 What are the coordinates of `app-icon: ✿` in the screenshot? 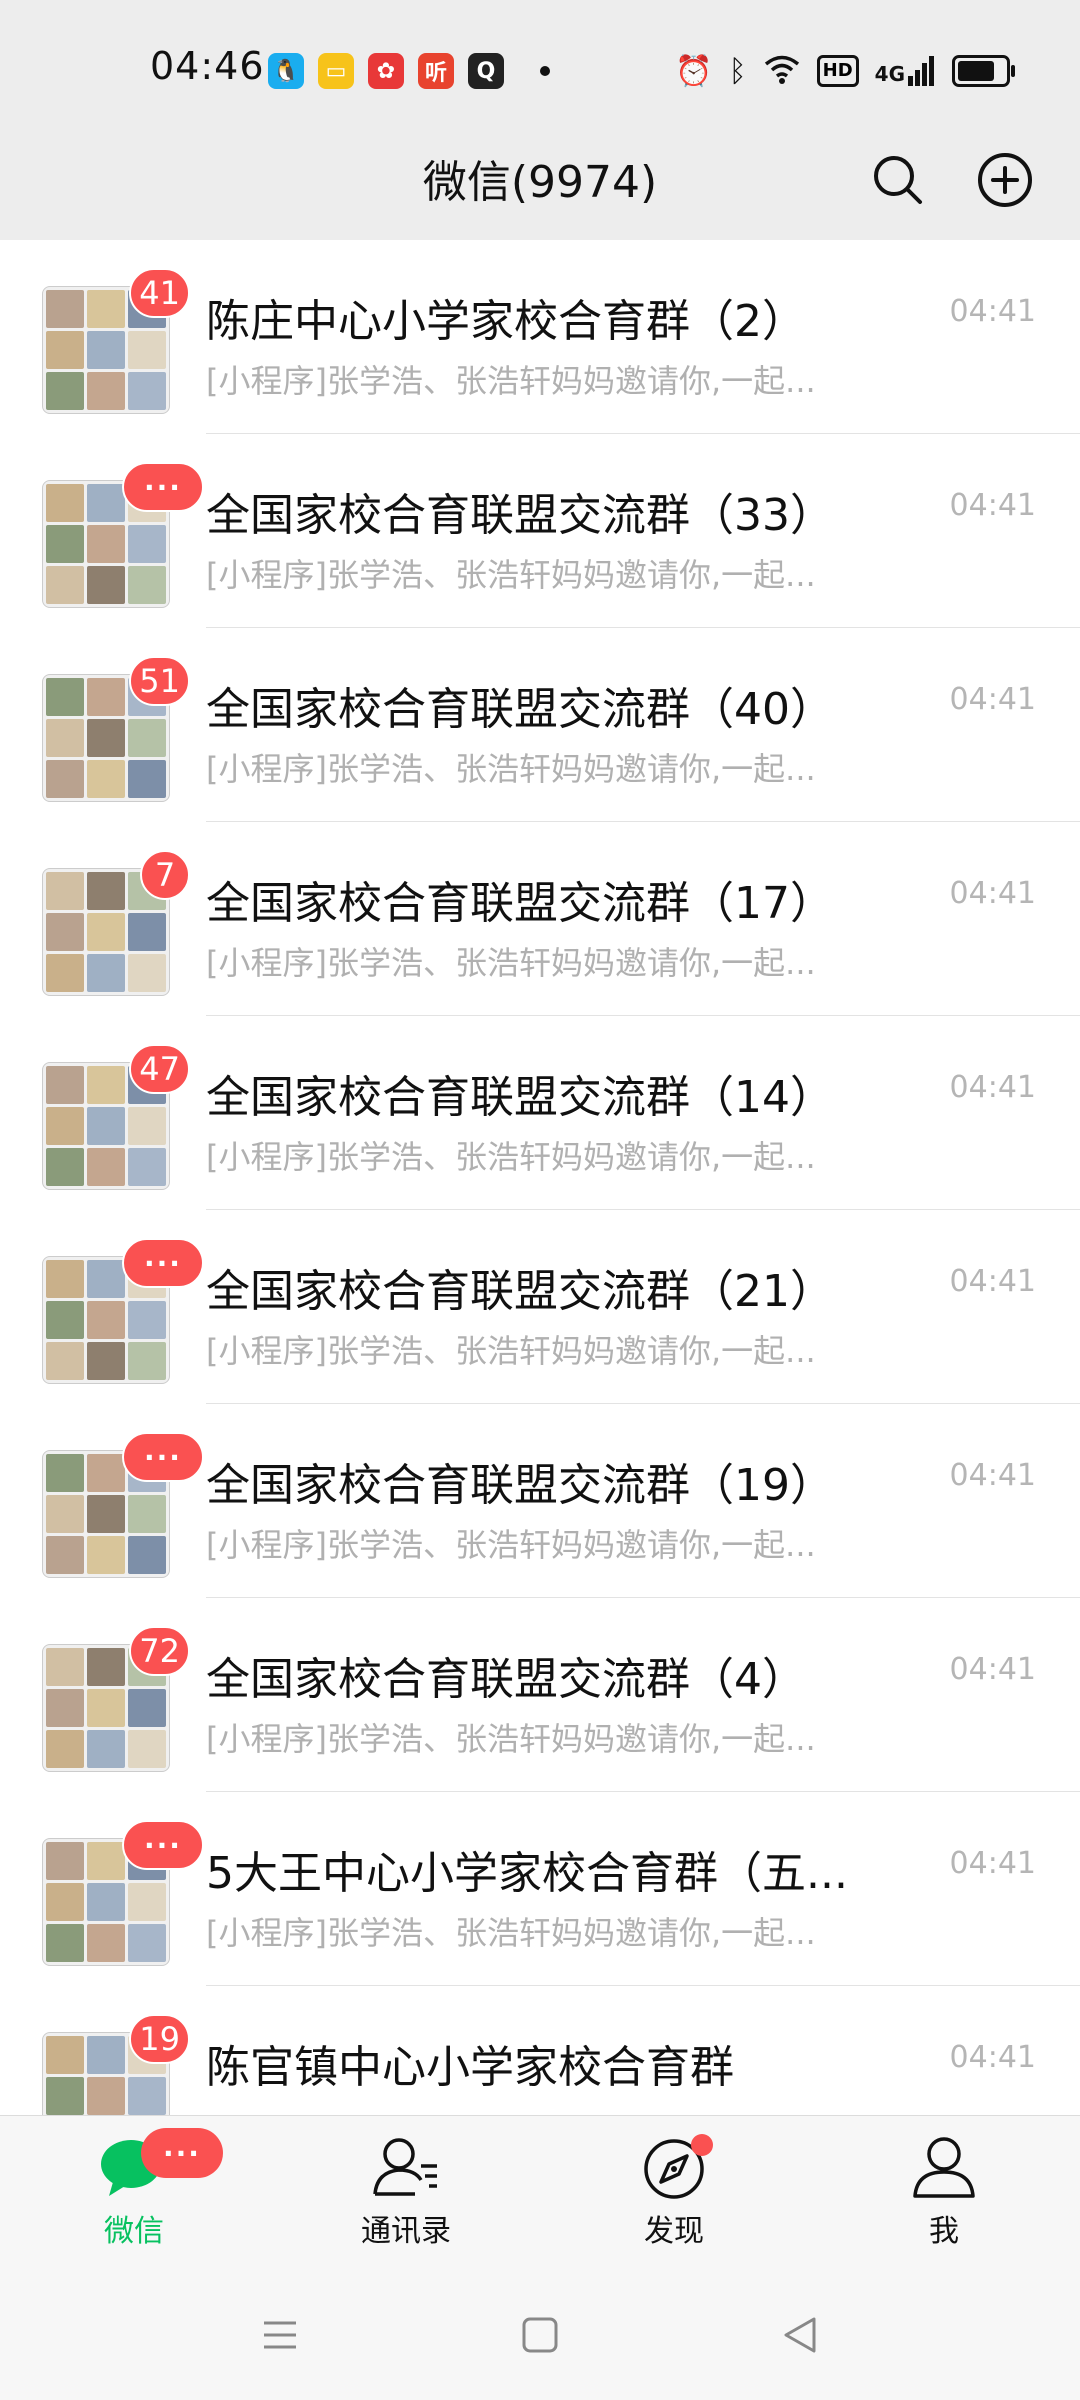 It's located at (386, 71).